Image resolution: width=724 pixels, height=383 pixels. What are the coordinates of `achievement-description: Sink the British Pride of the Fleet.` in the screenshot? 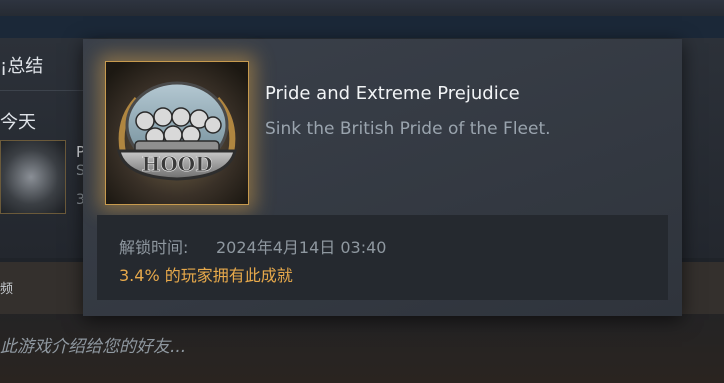 It's located at (408, 129).